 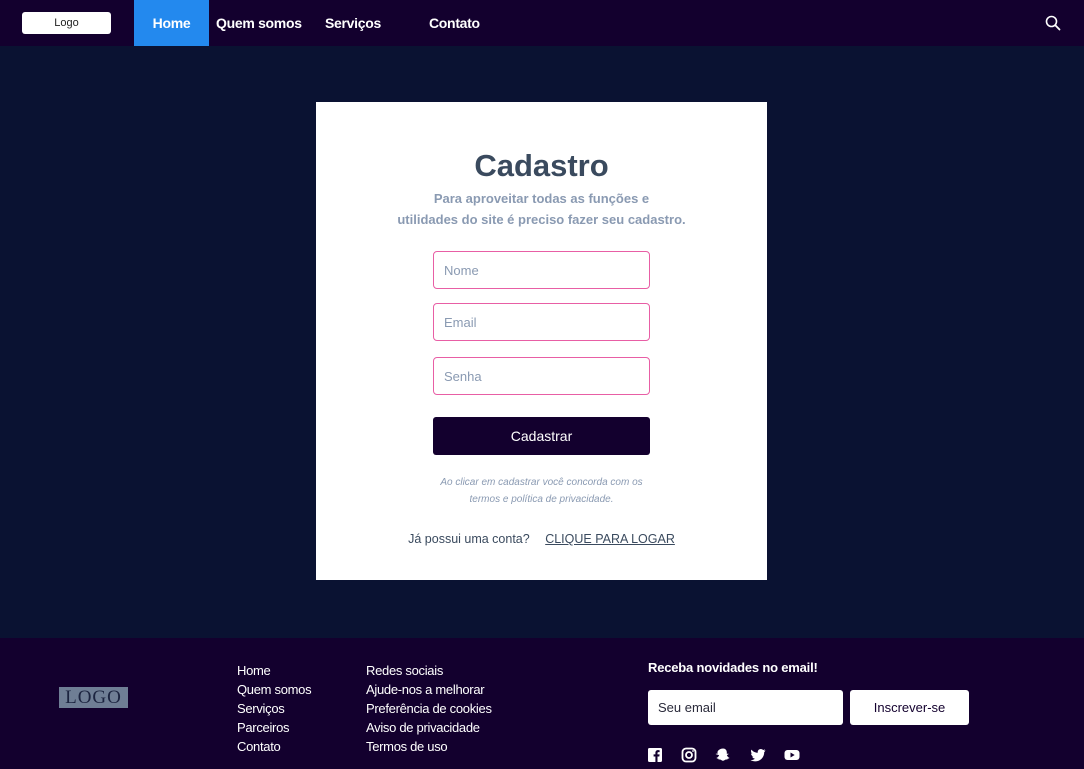 What do you see at coordinates (171, 23) in the screenshot?
I see `nav-item-home: Home` at bounding box center [171, 23].